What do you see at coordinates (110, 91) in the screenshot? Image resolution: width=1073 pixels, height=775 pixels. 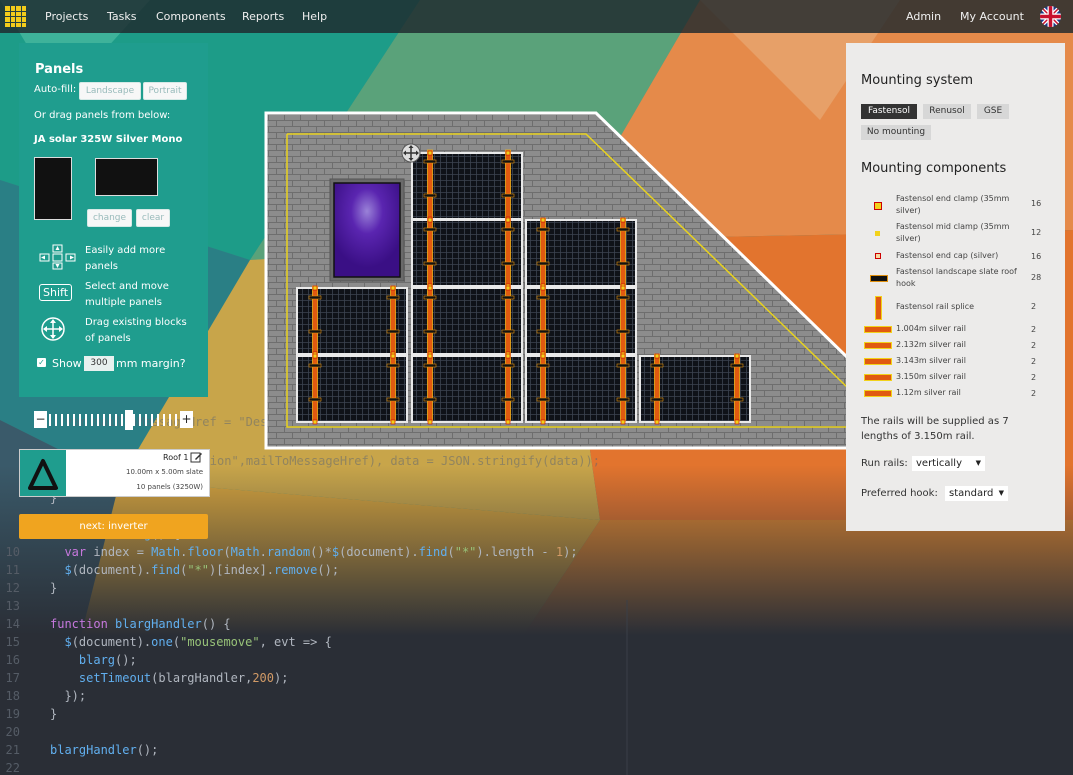 I see `autofill-landscape-button: Landscape` at bounding box center [110, 91].